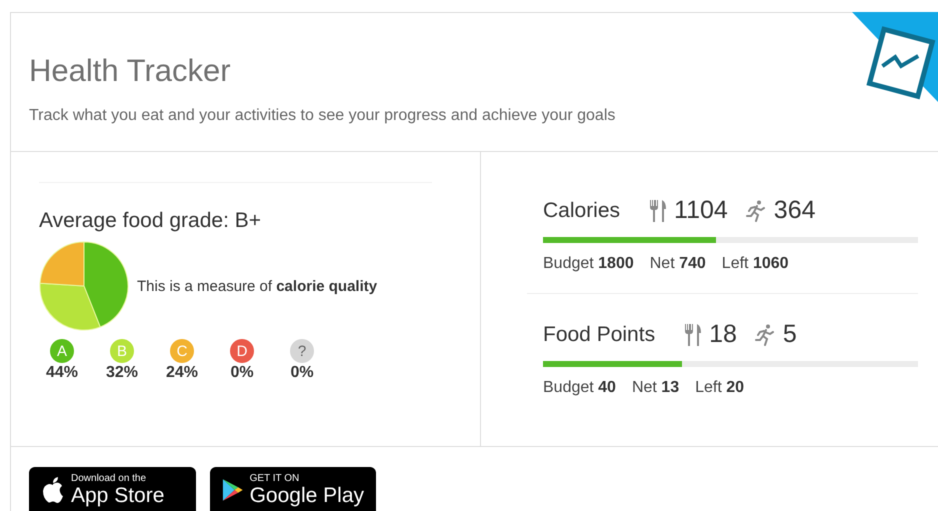 Image resolution: width=938 pixels, height=511 pixels. I want to click on metric-title: Food Points, so click(599, 334).